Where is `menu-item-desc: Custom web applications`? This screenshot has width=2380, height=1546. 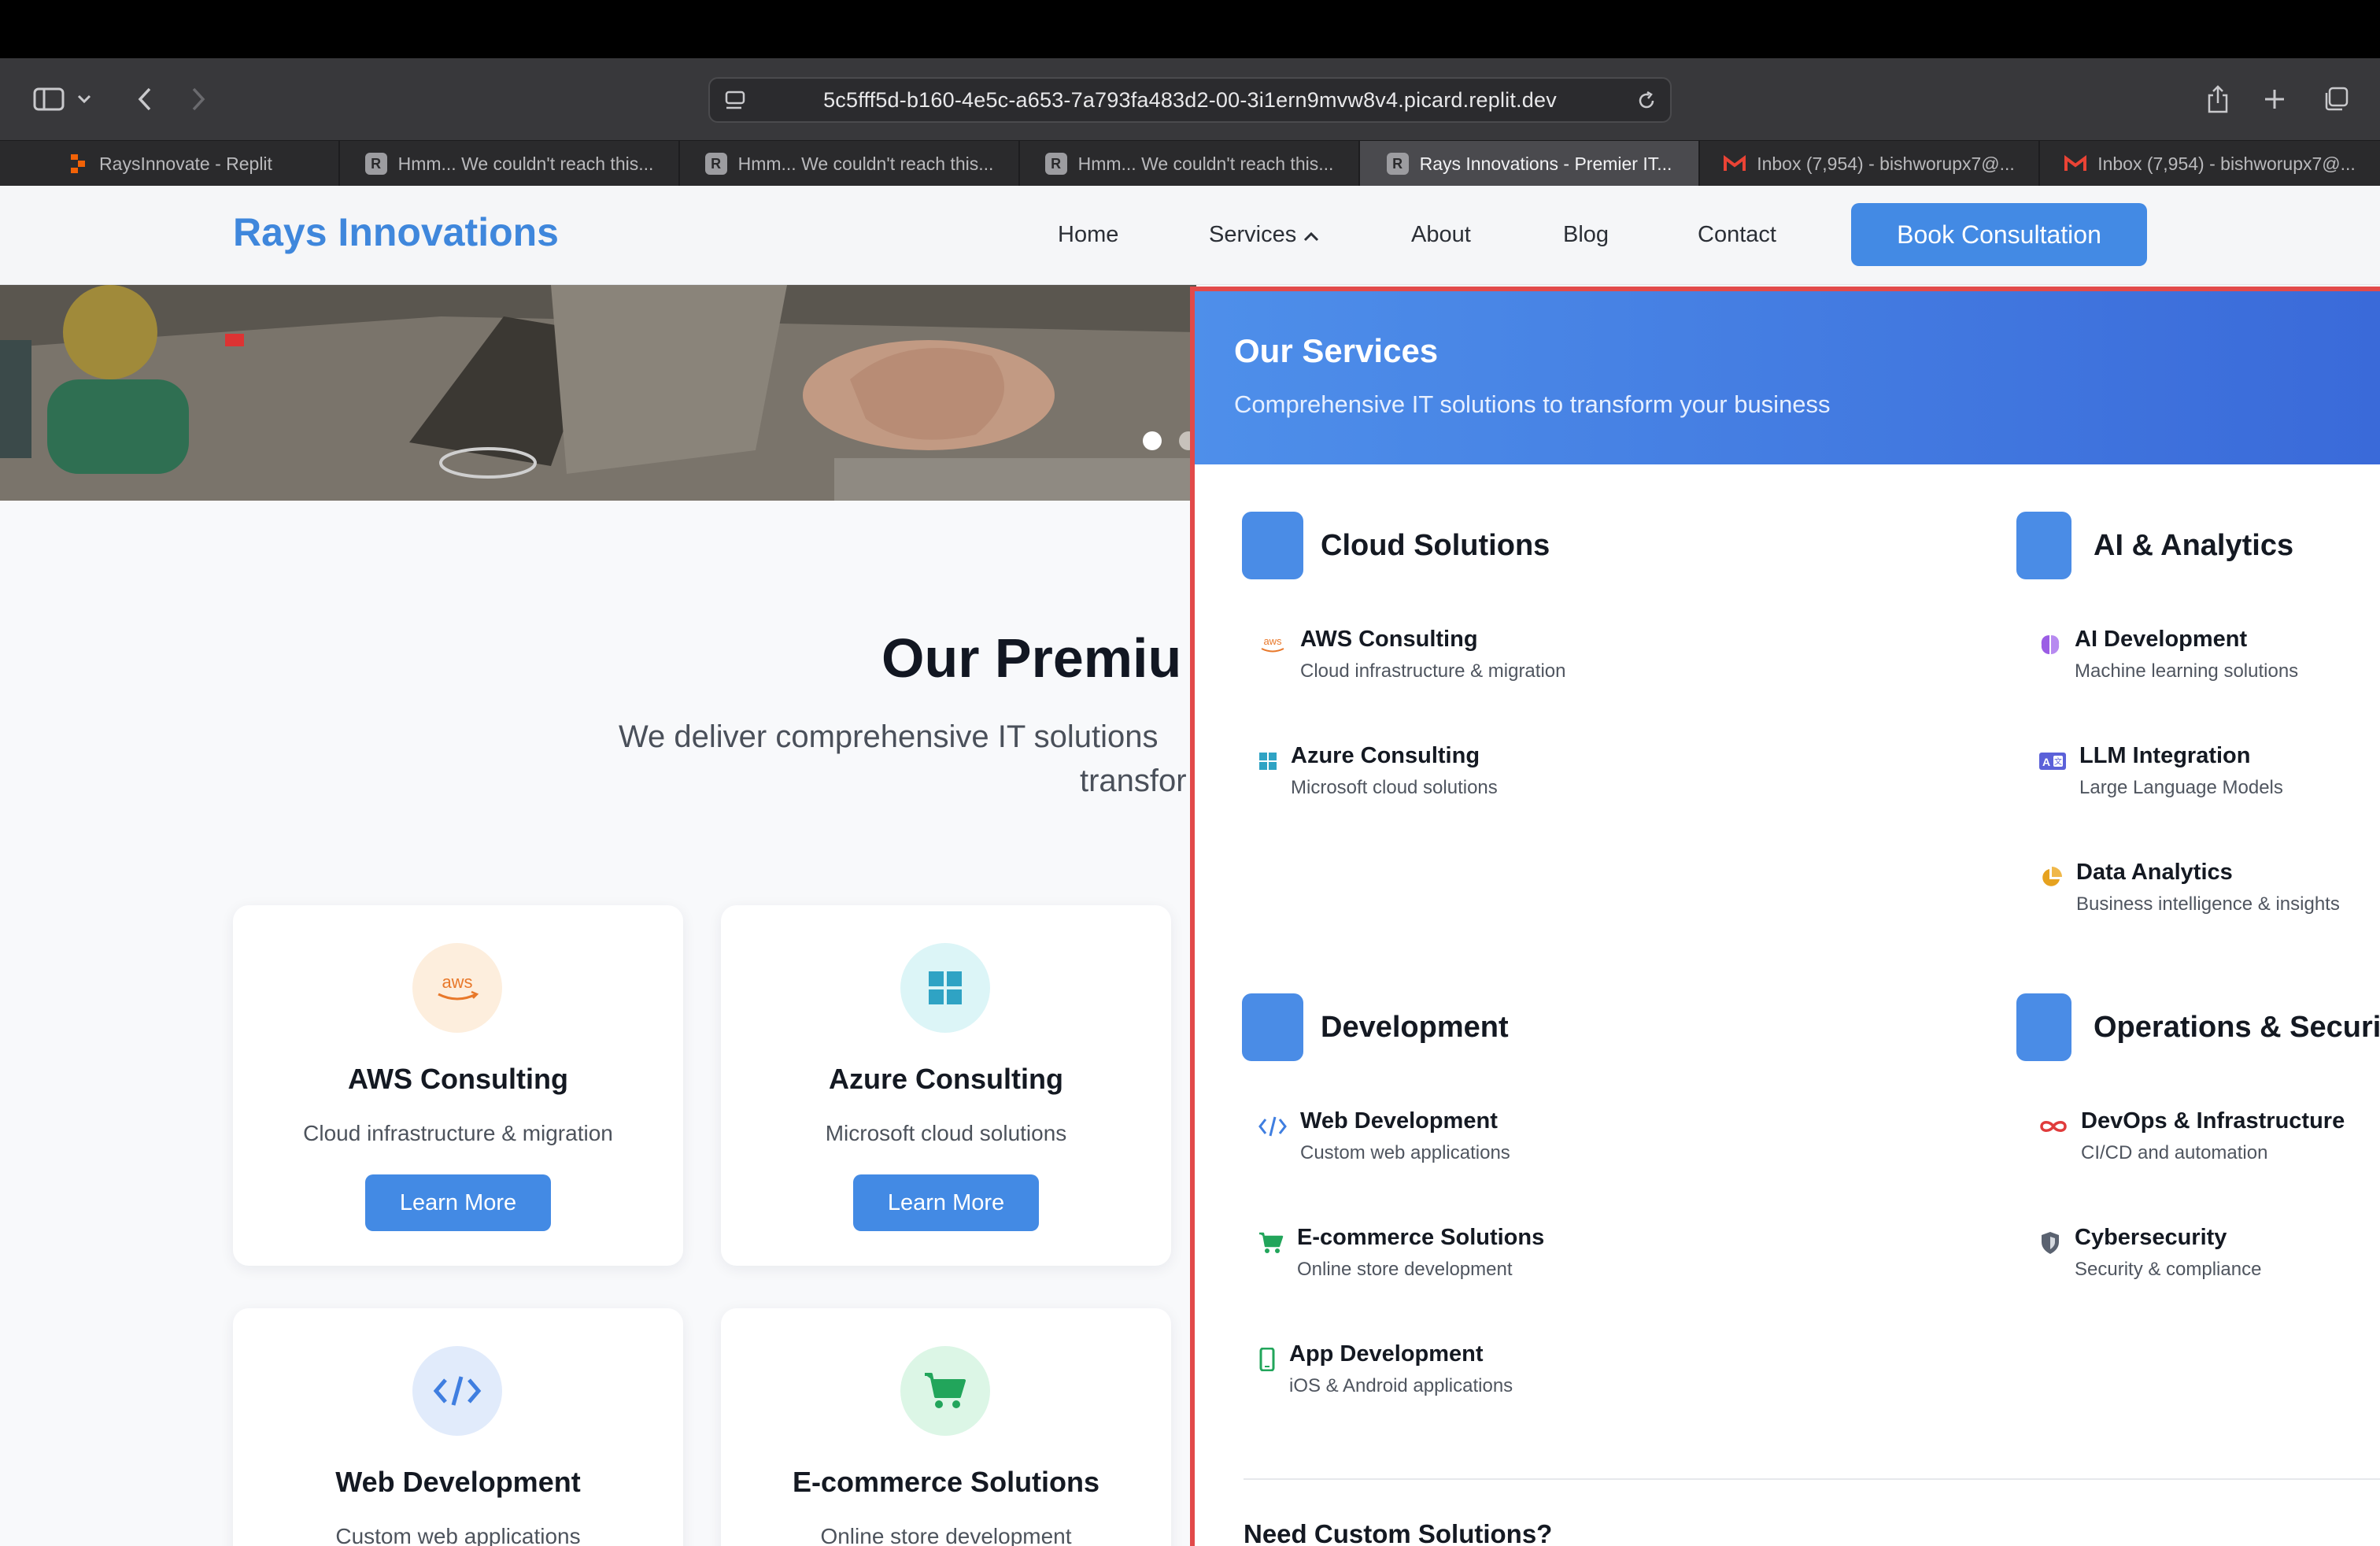
menu-item-desc: Custom web applications is located at coordinates (1405, 1152).